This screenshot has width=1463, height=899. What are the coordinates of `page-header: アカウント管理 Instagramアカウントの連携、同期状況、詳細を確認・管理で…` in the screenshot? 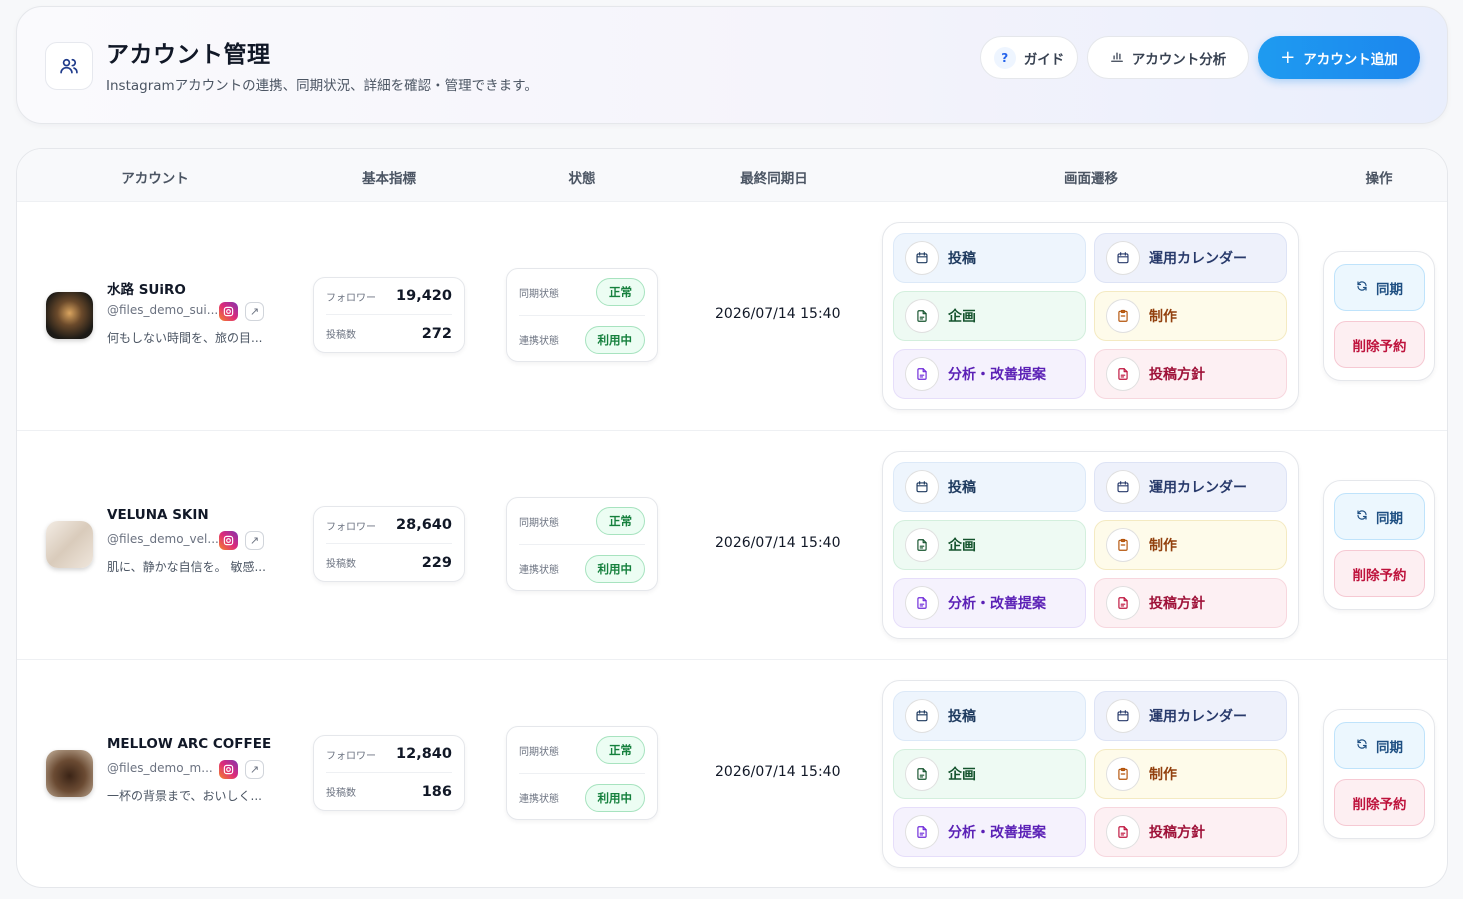 It's located at (732, 65).